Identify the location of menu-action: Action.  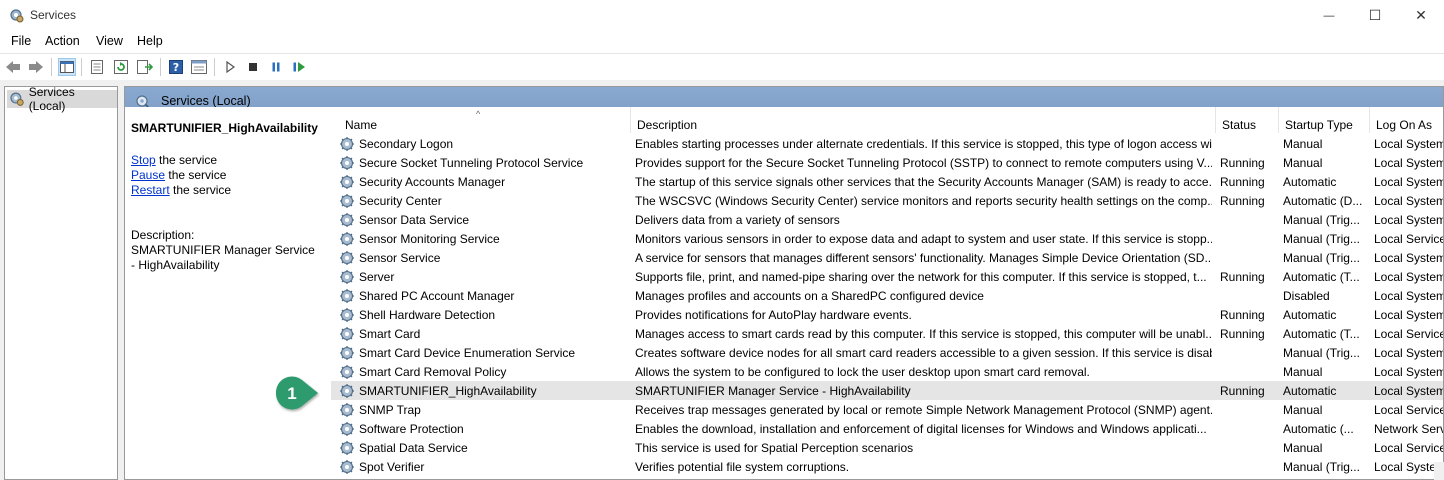
(62, 41).